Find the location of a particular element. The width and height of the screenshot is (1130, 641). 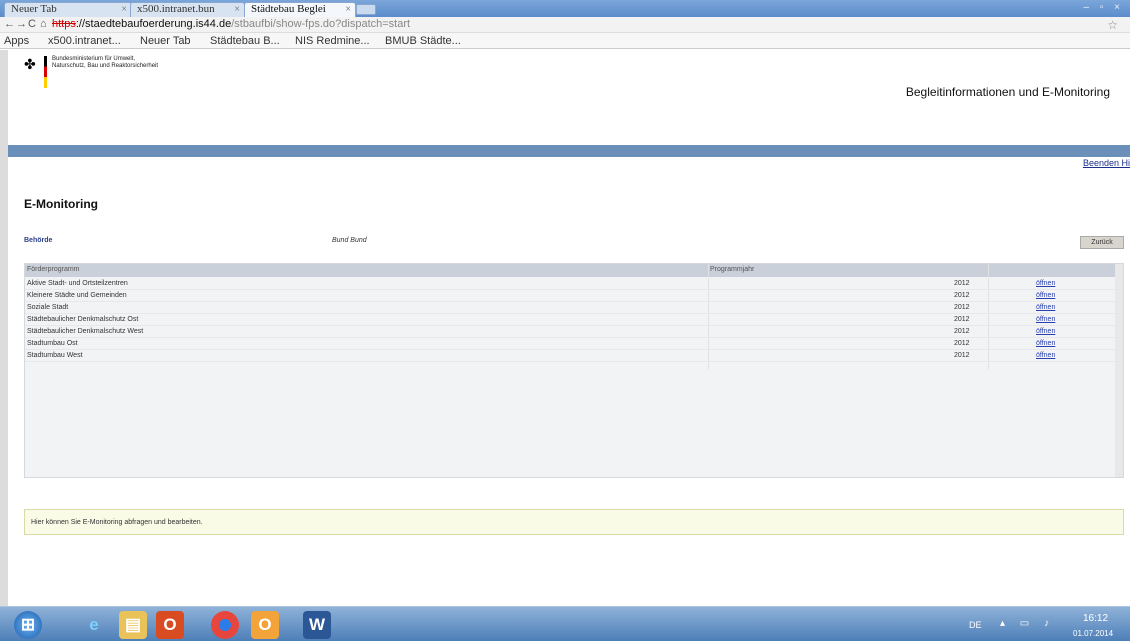

table-row: Stadtumbau Ost 2012 öffnen is located at coordinates (571, 344).